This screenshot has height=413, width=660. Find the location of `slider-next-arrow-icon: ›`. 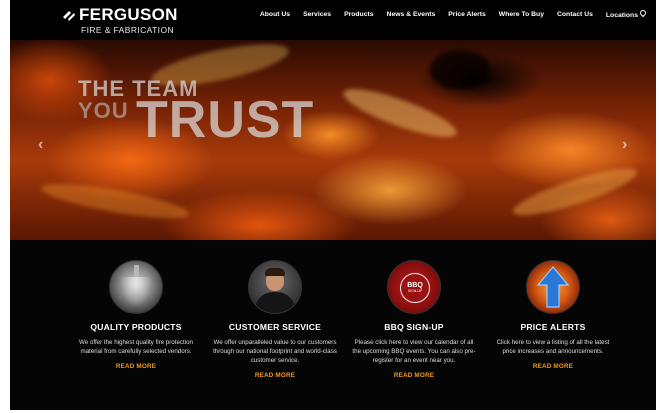

slider-next-arrow-icon: › is located at coordinates (624, 145).